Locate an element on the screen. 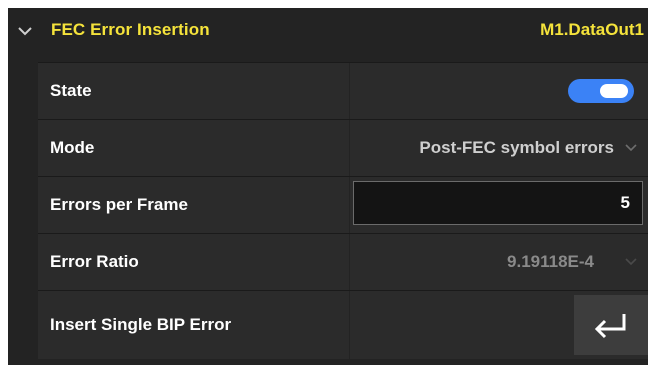 The image size is (648, 365). target-label: M1.DataOut1 is located at coordinates (592, 29).